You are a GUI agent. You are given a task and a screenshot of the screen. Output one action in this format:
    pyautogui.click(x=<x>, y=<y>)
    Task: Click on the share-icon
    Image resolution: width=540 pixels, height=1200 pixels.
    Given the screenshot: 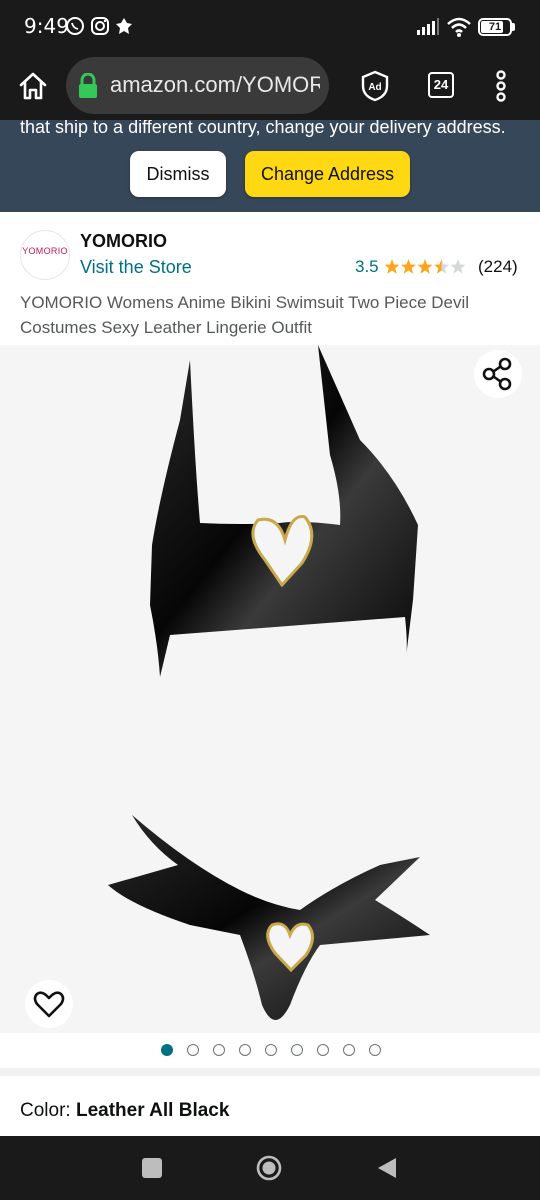 What is the action you would take?
    pyautogui.click(x=497, y=374)
    